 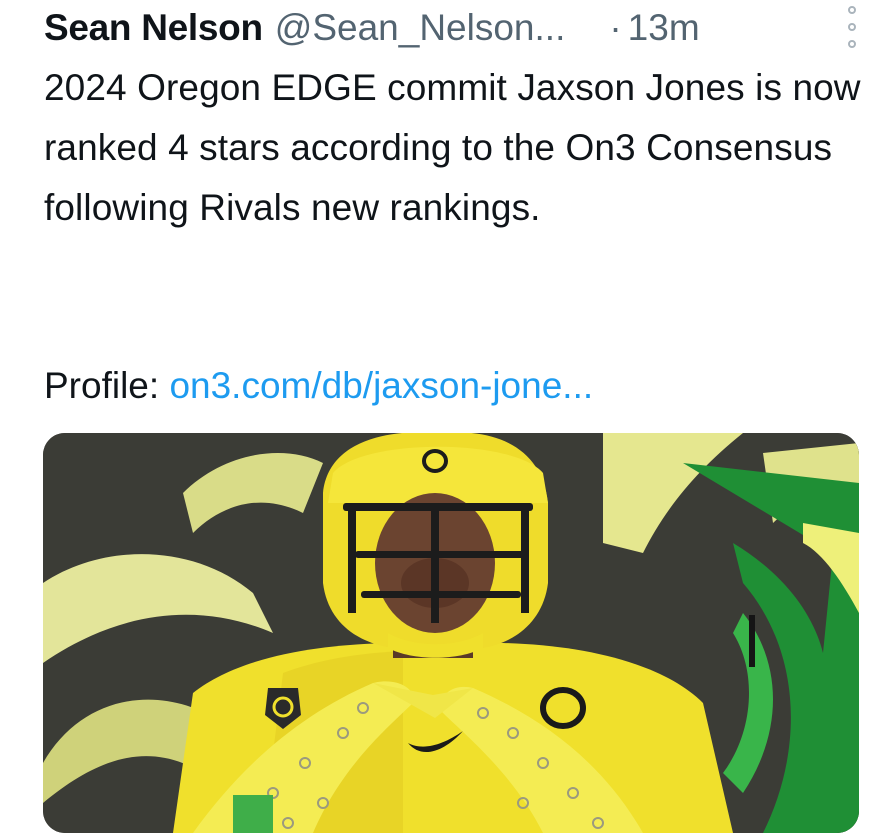 I want to click on tweet-timestamp: 13m, so click(x=664, y=28).